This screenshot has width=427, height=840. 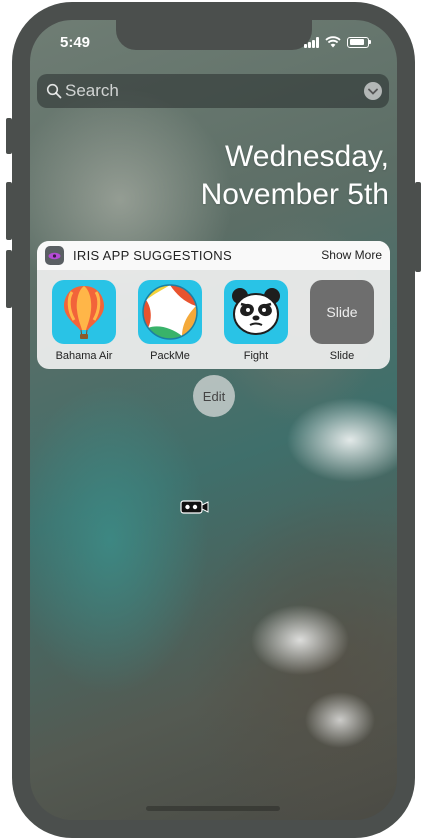 I want to click on power-button, so click(x=418, y=227).